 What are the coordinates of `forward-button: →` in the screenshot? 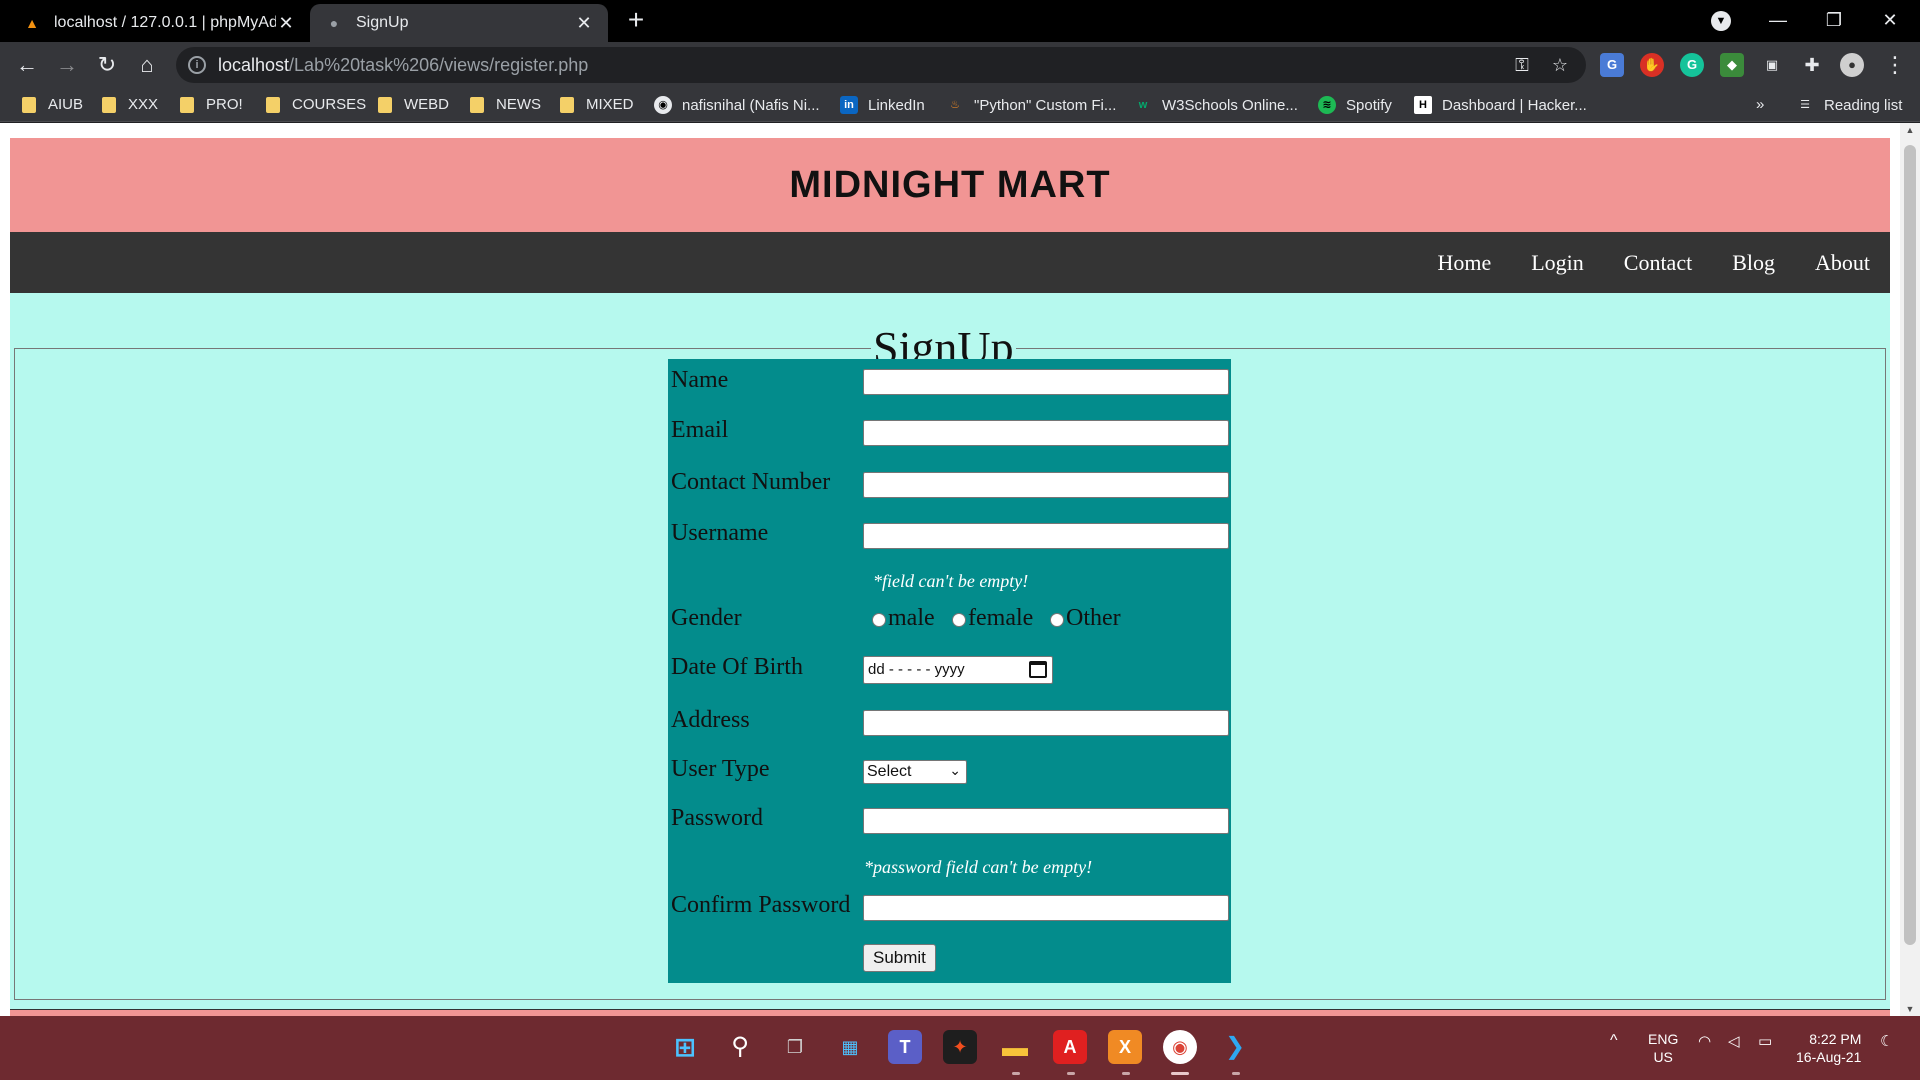 It's located at (67, 65).